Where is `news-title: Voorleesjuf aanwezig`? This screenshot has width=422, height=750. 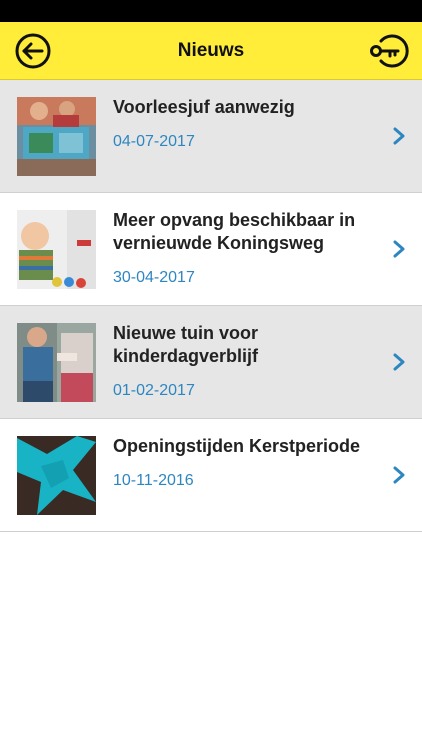 news-title: Voorleesjuf aanwezig is located at coordinates (204, 107).